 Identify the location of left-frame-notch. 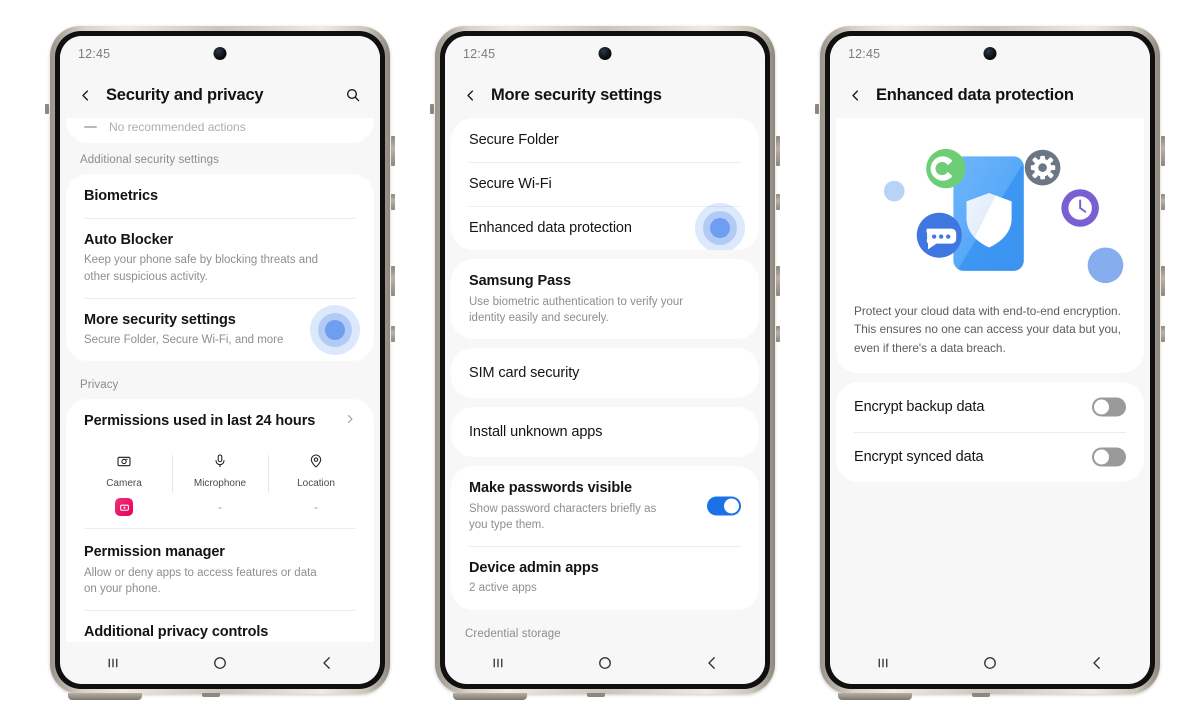
(432, 109).